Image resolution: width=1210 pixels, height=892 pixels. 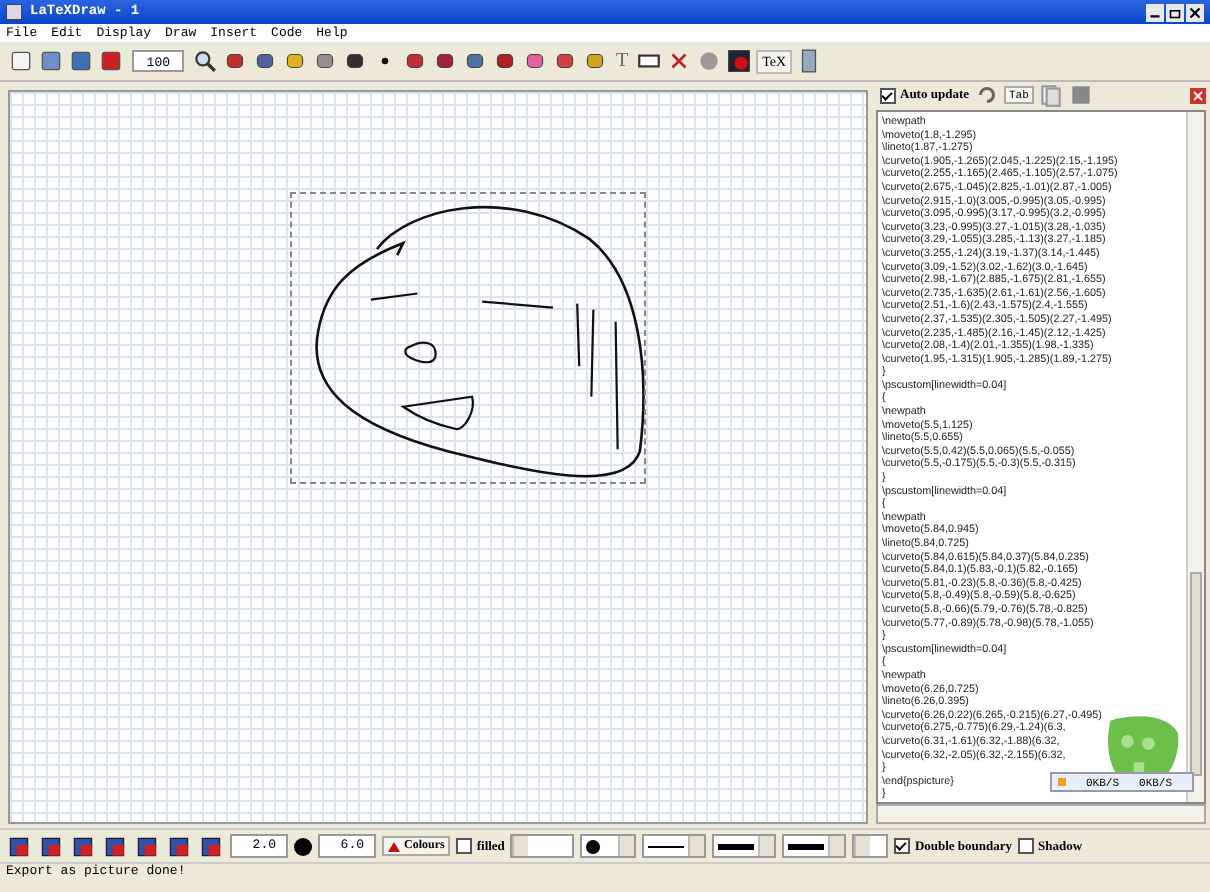 What do you see at coordinates (986, 95) in the screenshot?
I see `refresh-icon` at bounding box center [986, 95].